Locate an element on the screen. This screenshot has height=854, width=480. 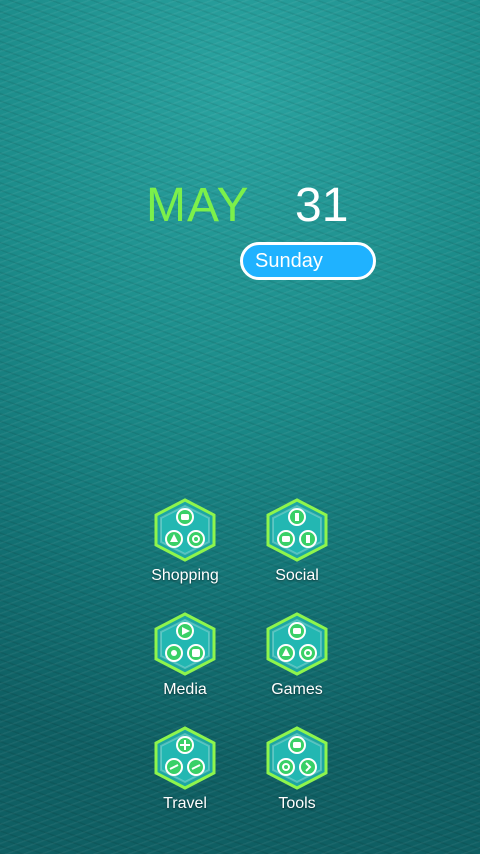
folder-media: Media is located at coordinates (185, 659).